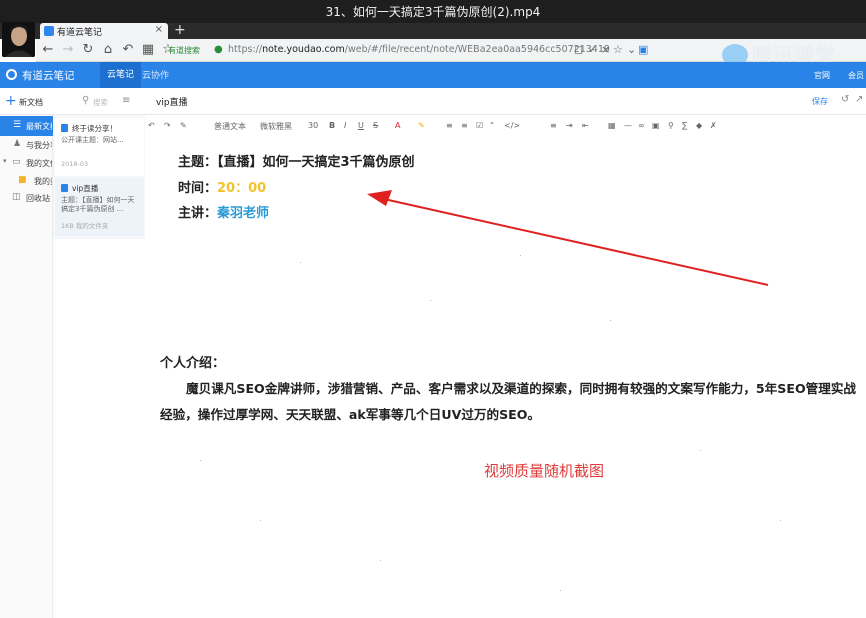 This screenshot has width=866, height=618. Describe the element at coordinates (433, 12) in the screenshot. I see `video-title: 31、如何一天搞定3千篇伪原创(2).mp4` at that location.